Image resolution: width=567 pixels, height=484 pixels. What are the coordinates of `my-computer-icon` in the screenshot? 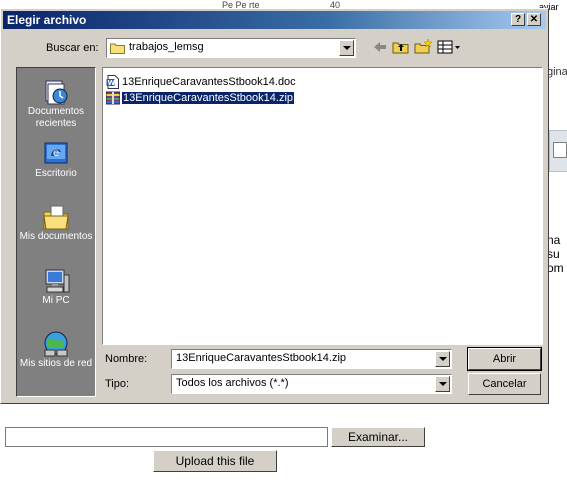 It's located at (56, 281).